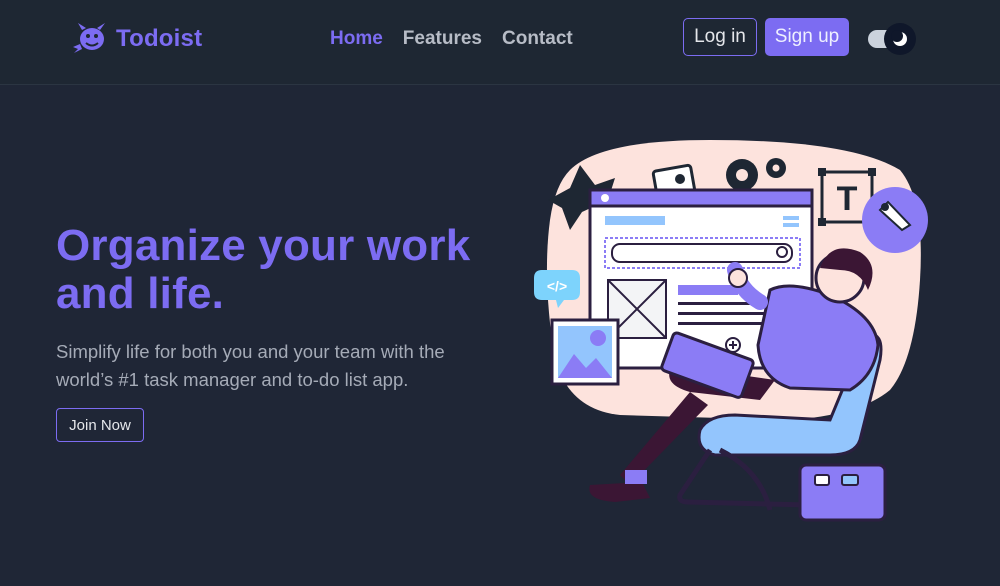  I want to click on join-now-button: Join Now, so click(100, 425).